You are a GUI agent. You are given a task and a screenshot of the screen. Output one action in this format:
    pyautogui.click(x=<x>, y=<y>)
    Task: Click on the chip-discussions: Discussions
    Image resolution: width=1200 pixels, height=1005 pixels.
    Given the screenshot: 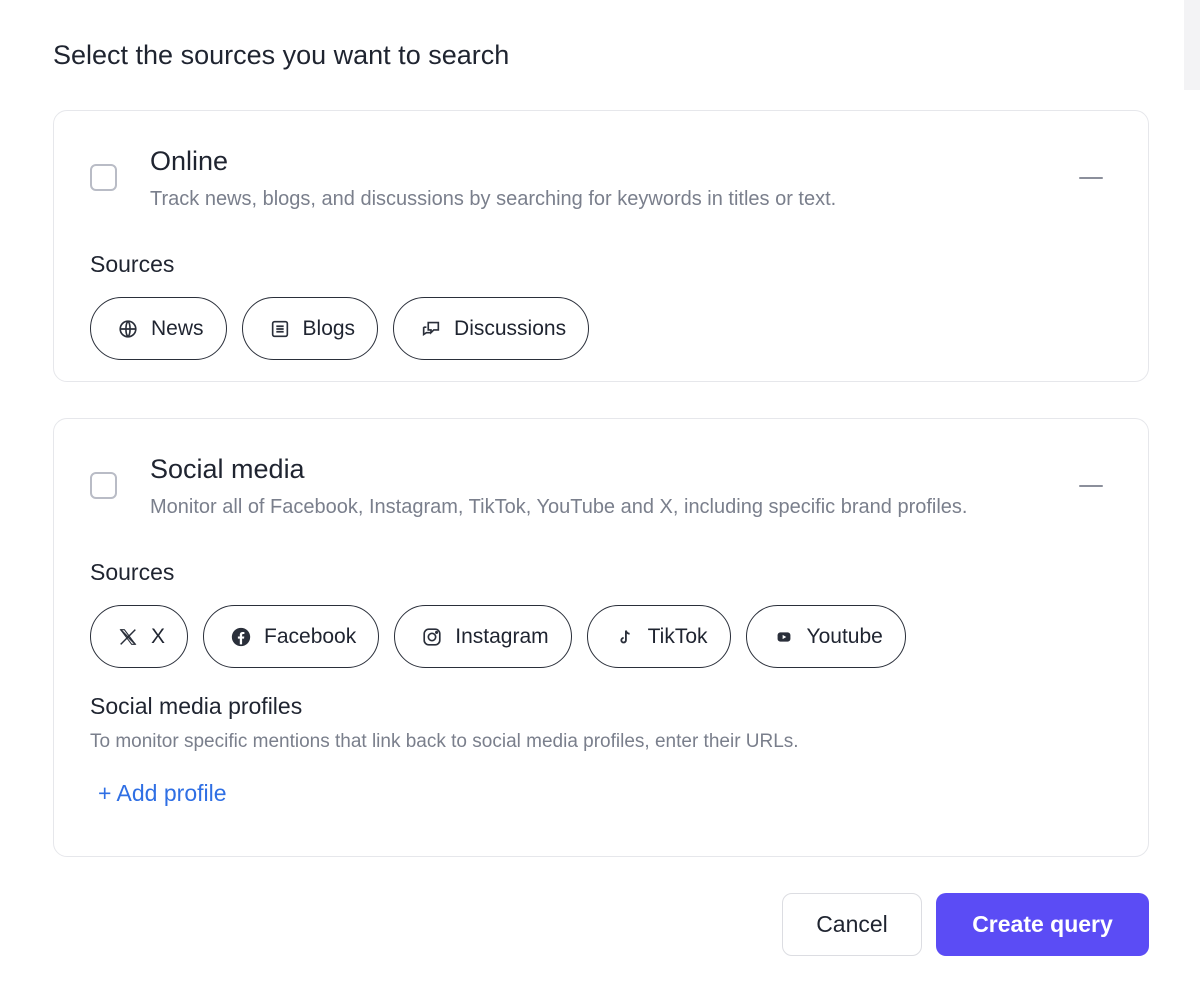 What is the action you would take?
    pyautogui.click(x=491, y=328)
    